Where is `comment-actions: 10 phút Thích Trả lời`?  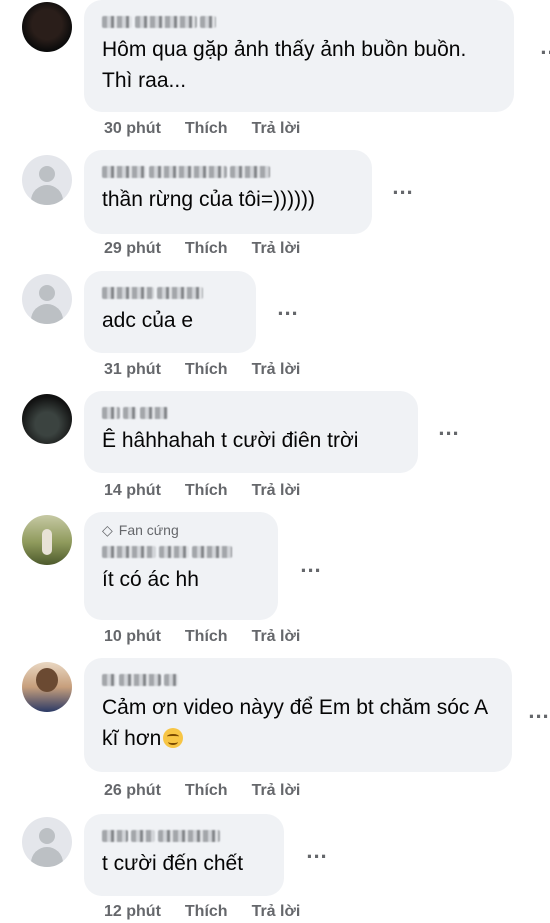 comment-actions: 10 phút Thích Trả lời is located at coordinates (202, 637).